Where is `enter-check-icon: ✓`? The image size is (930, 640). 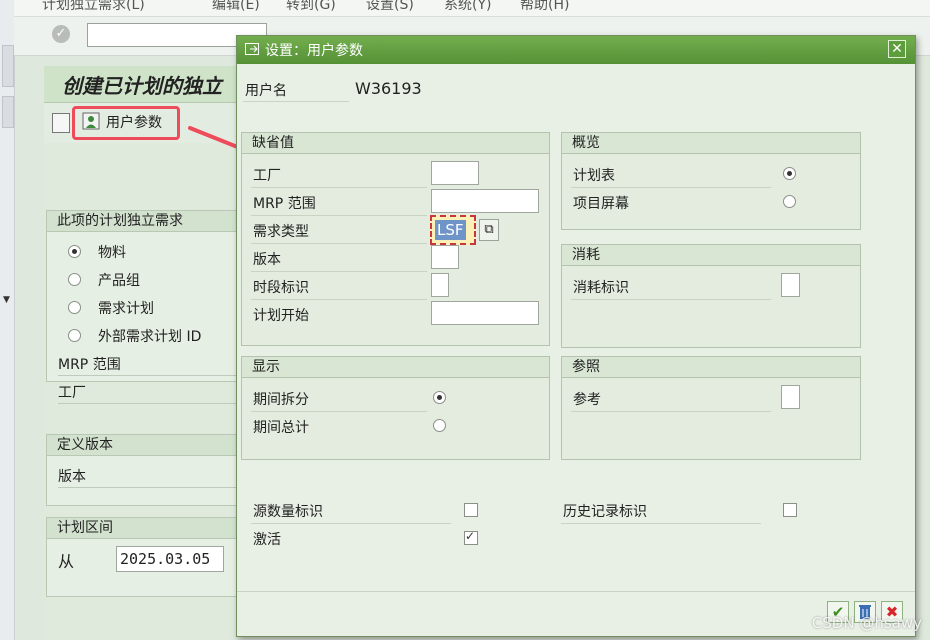
enter-check-icon: ✓ is located at coordinates (61, 34).